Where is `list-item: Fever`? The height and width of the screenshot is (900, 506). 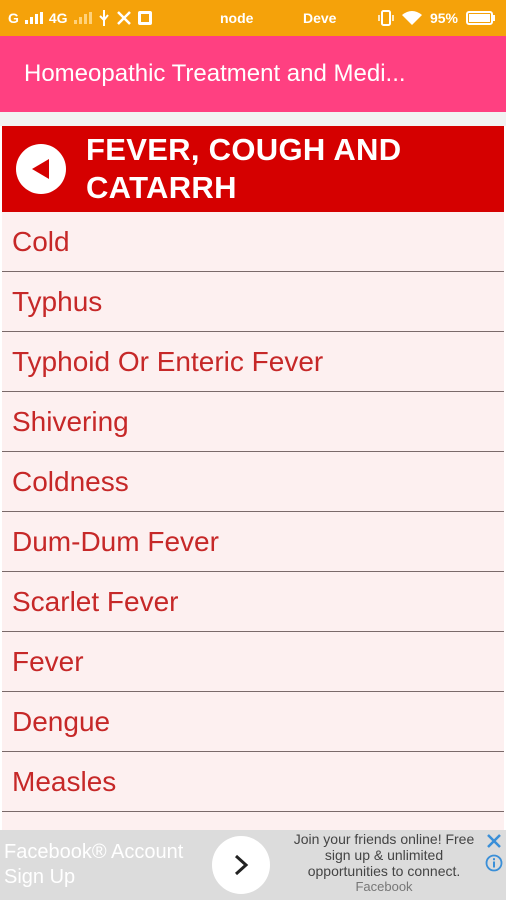
list-item: Fever is located at coordinates (253, 662).